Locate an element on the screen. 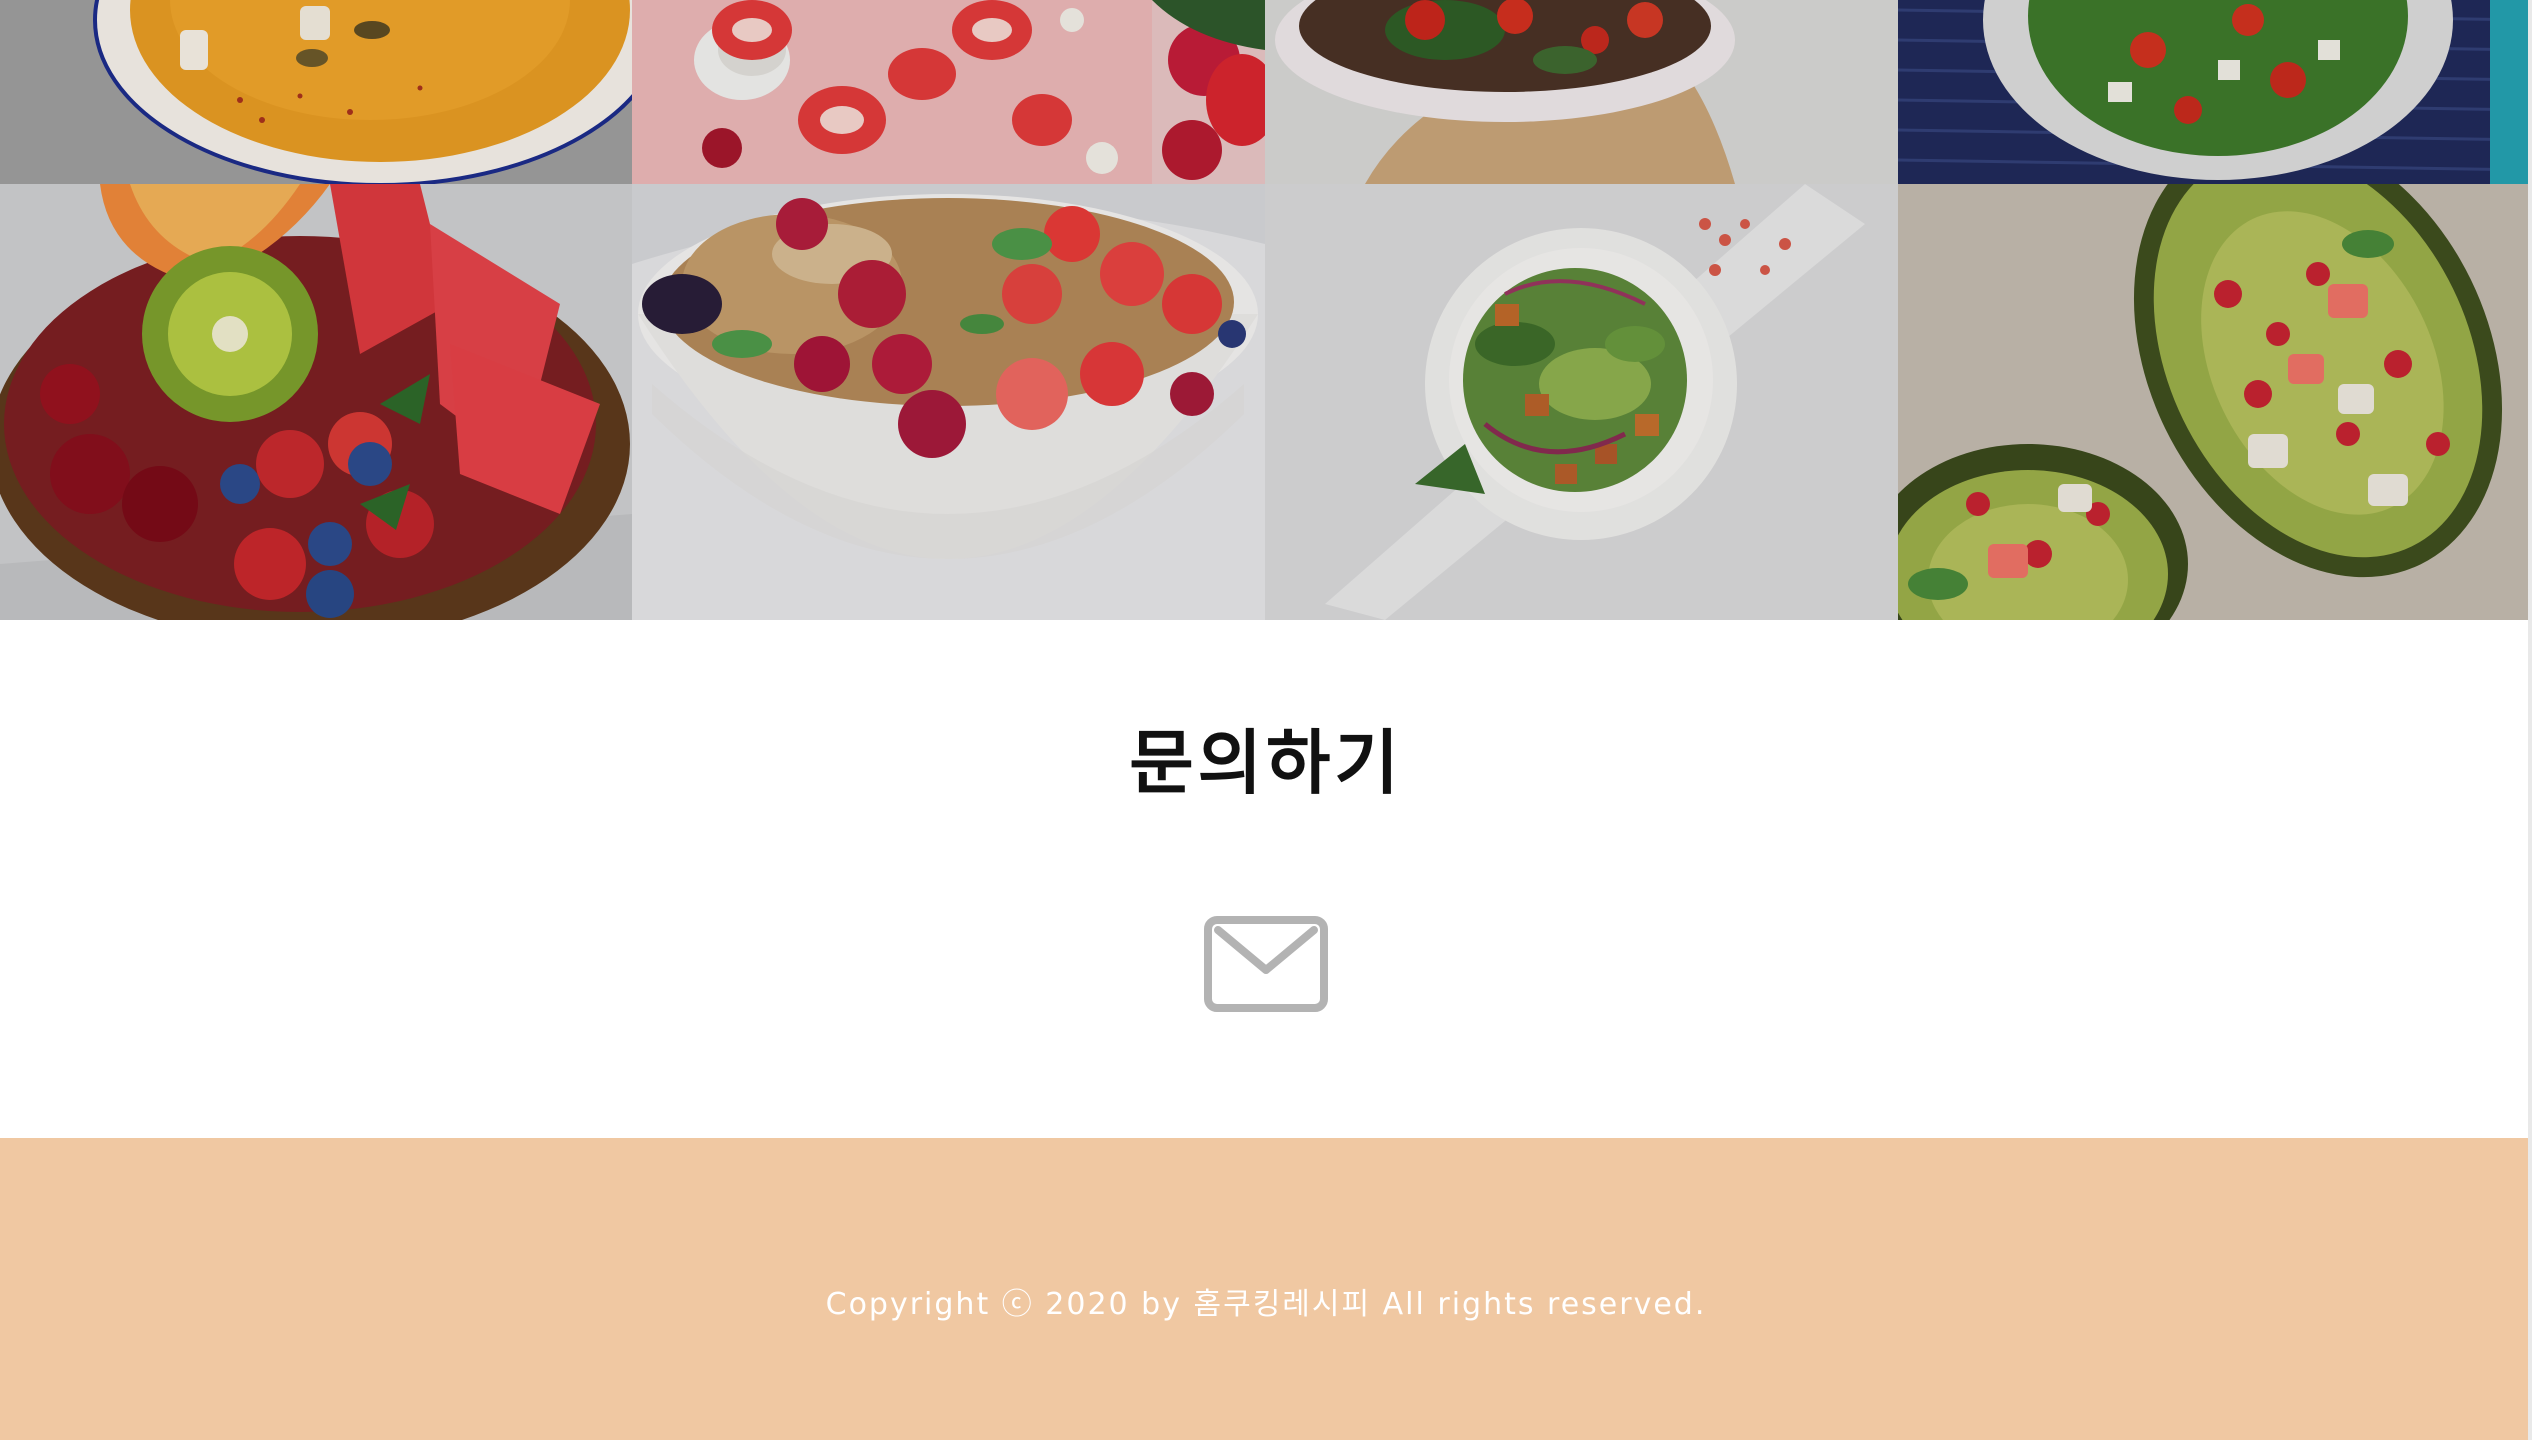  pumpkin-soup-image is located at coordinates (316, 92).